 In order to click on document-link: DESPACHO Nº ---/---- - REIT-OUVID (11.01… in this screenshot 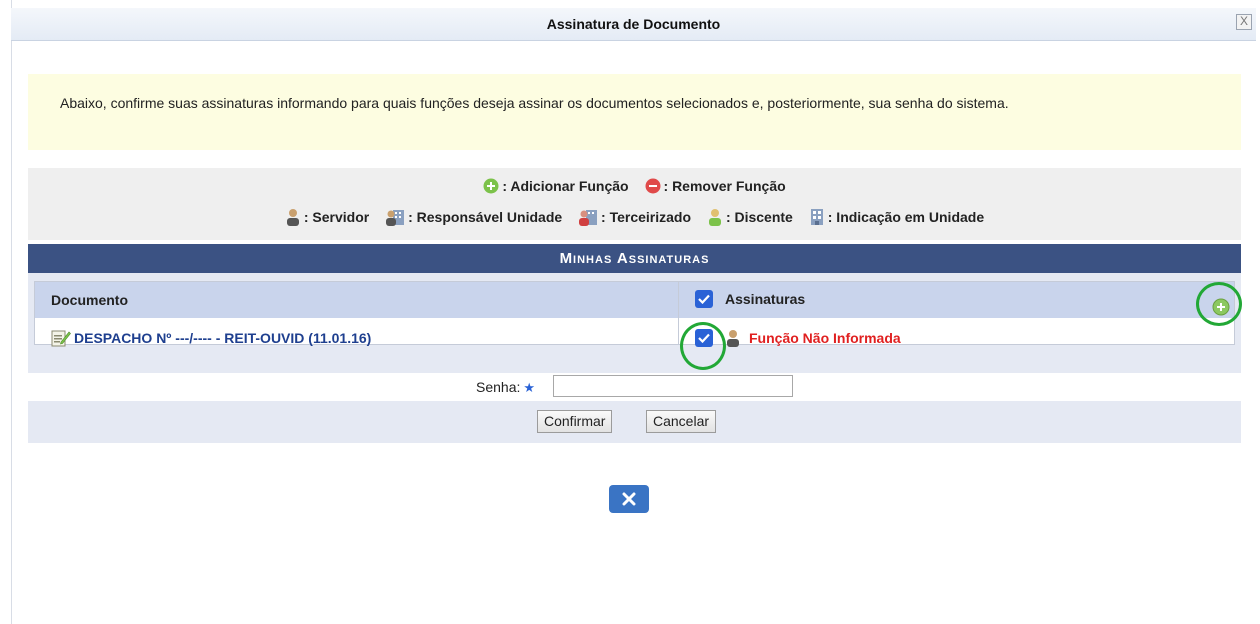, I will do `click(211, 338)`.